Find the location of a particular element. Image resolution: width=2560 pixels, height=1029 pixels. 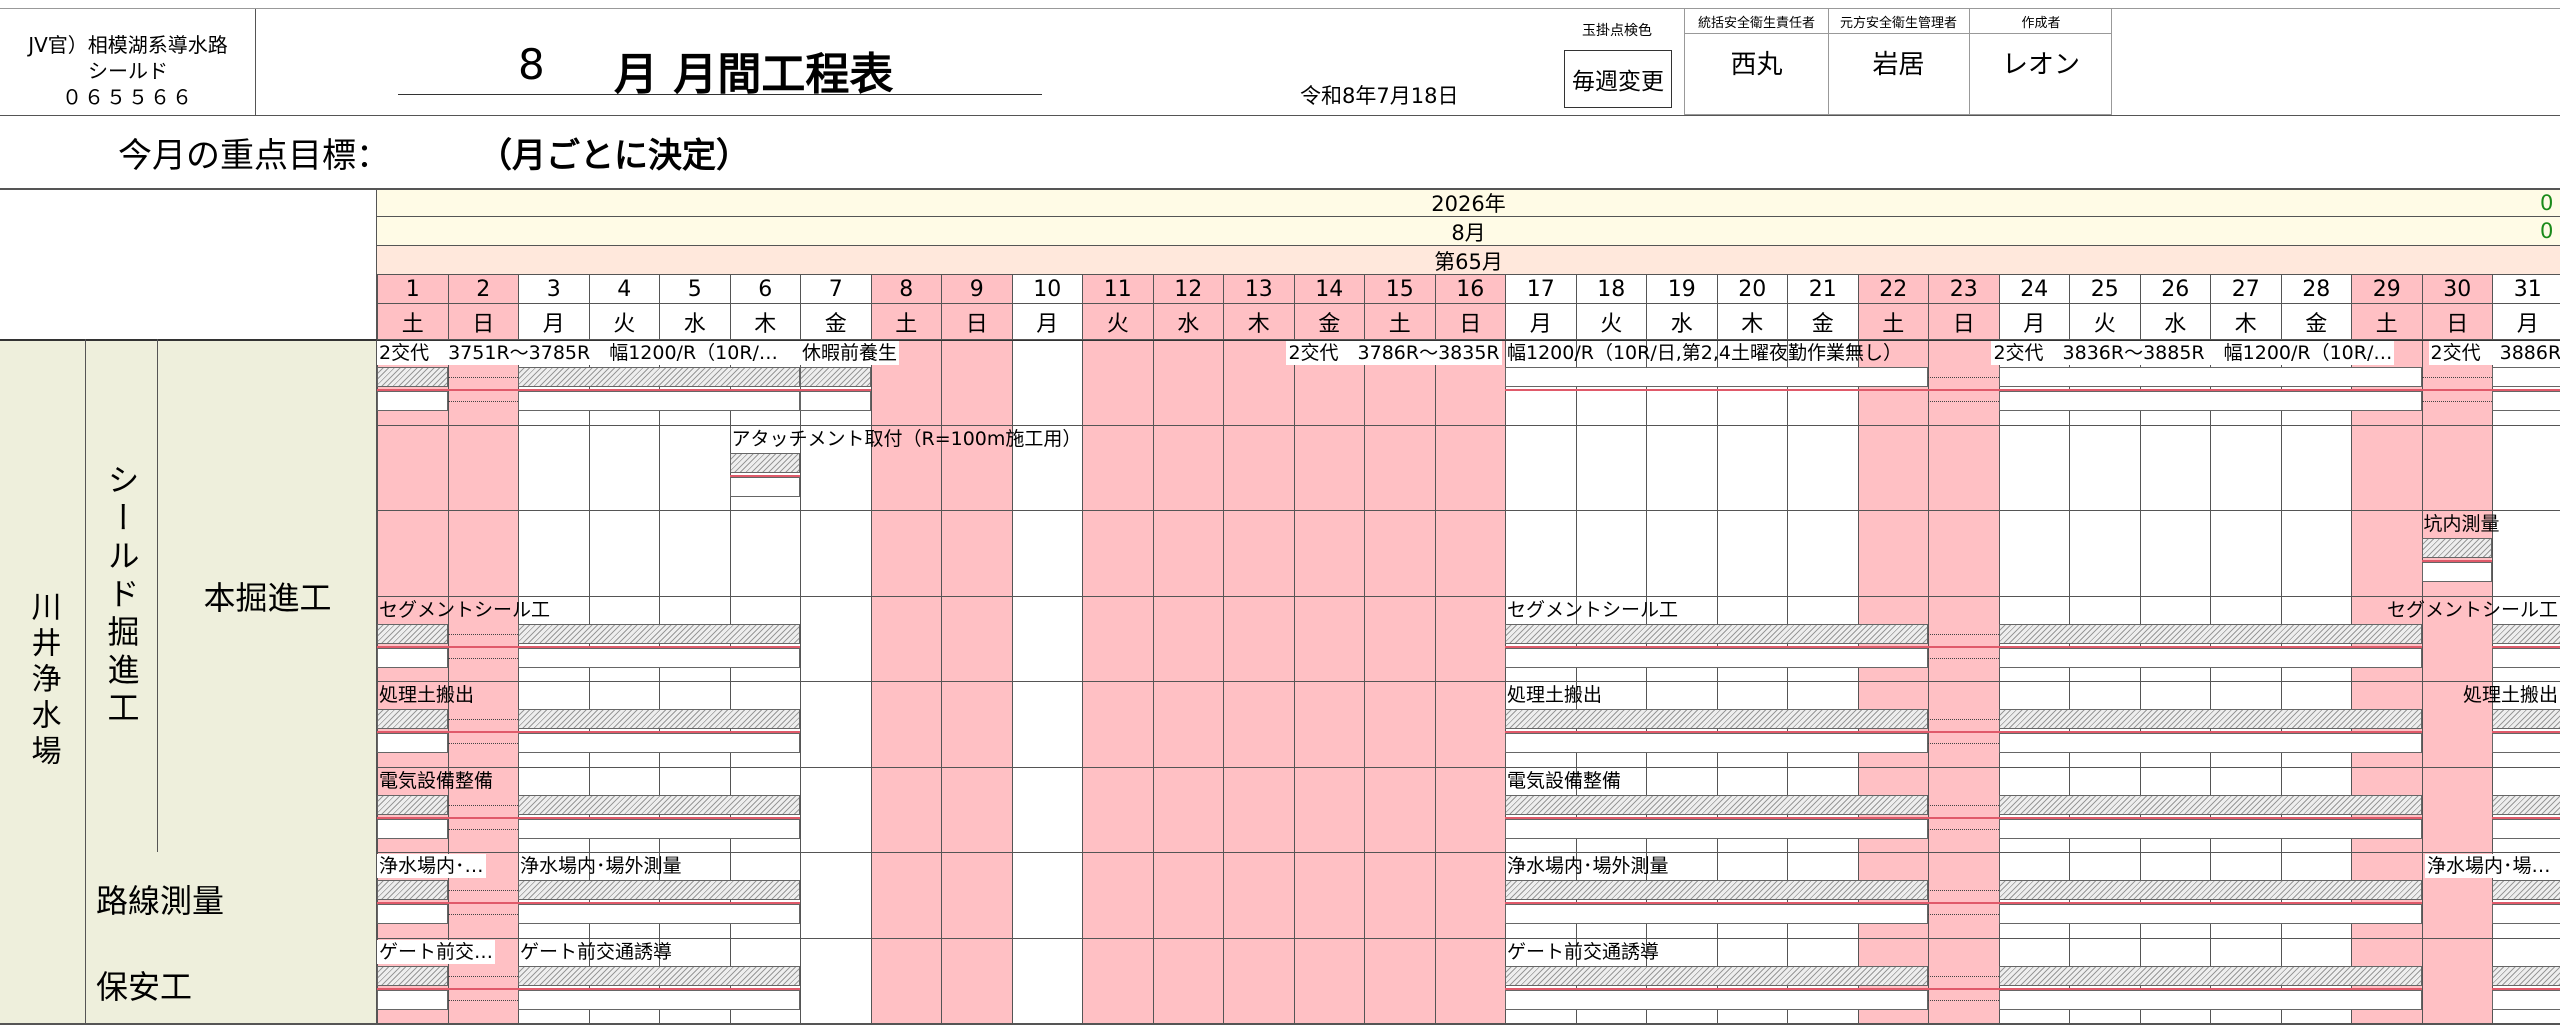

task-label-segment-seal-1: セグメントシール工 is located at coordinates (465, 609).